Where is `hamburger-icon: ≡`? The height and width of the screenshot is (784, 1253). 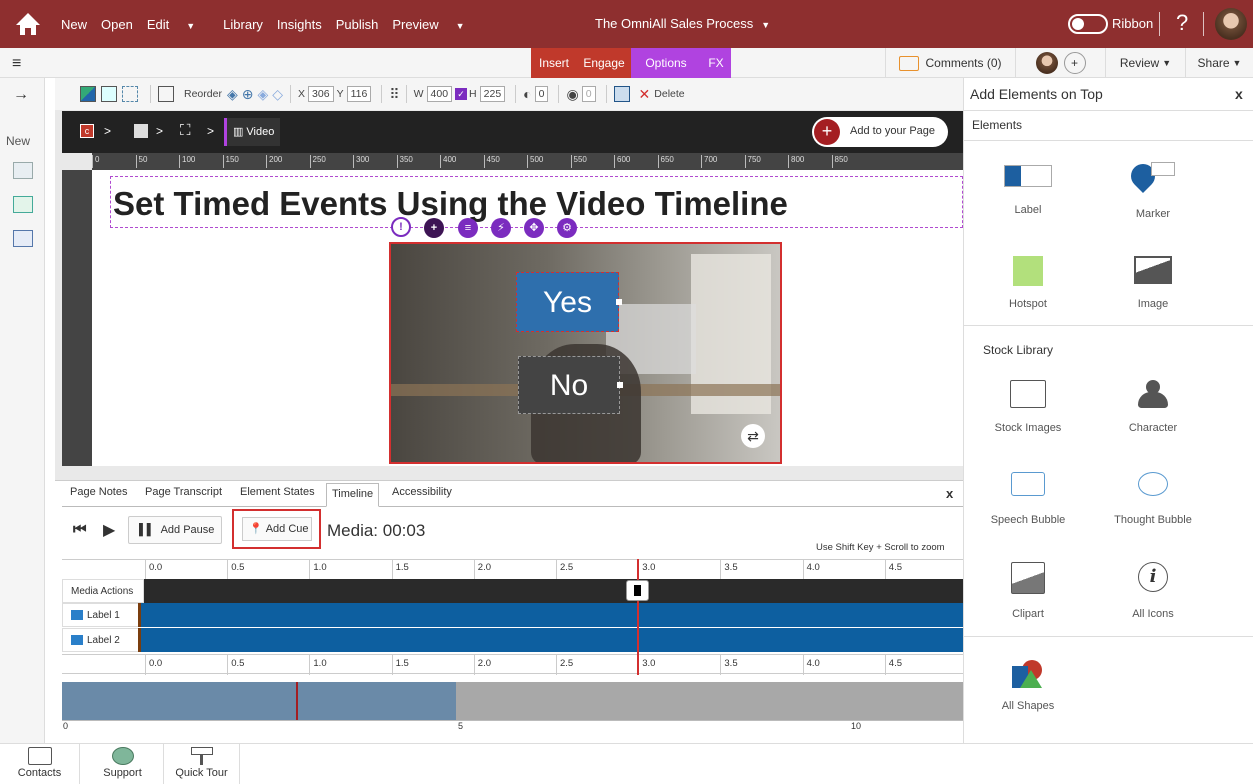 hamburger-icon: ≡ is located at coordinates (16, 64).